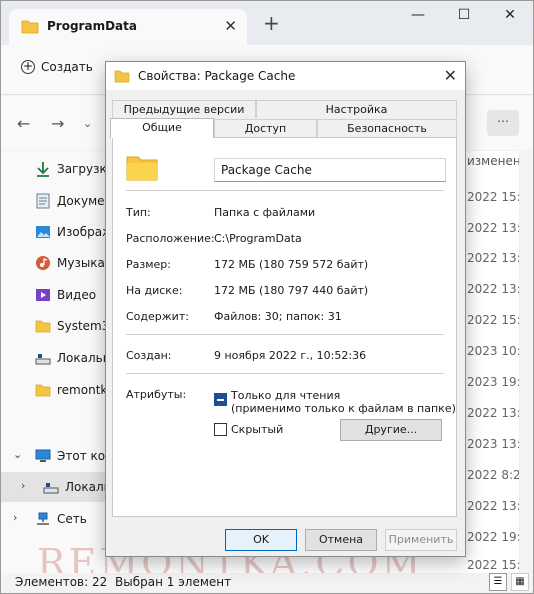  What do you see at coordinates (450, 75) in the screenshot?
I see `close-dialog-icon: ✕` at bounding box center [450, 75].